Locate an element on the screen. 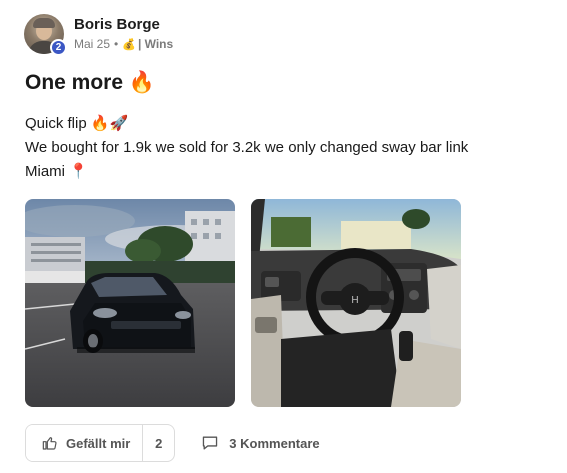 This screenshot has width=567, height=473. post-body-line: Quick flip 🔥🚀 is located at coordinates (77, 123).